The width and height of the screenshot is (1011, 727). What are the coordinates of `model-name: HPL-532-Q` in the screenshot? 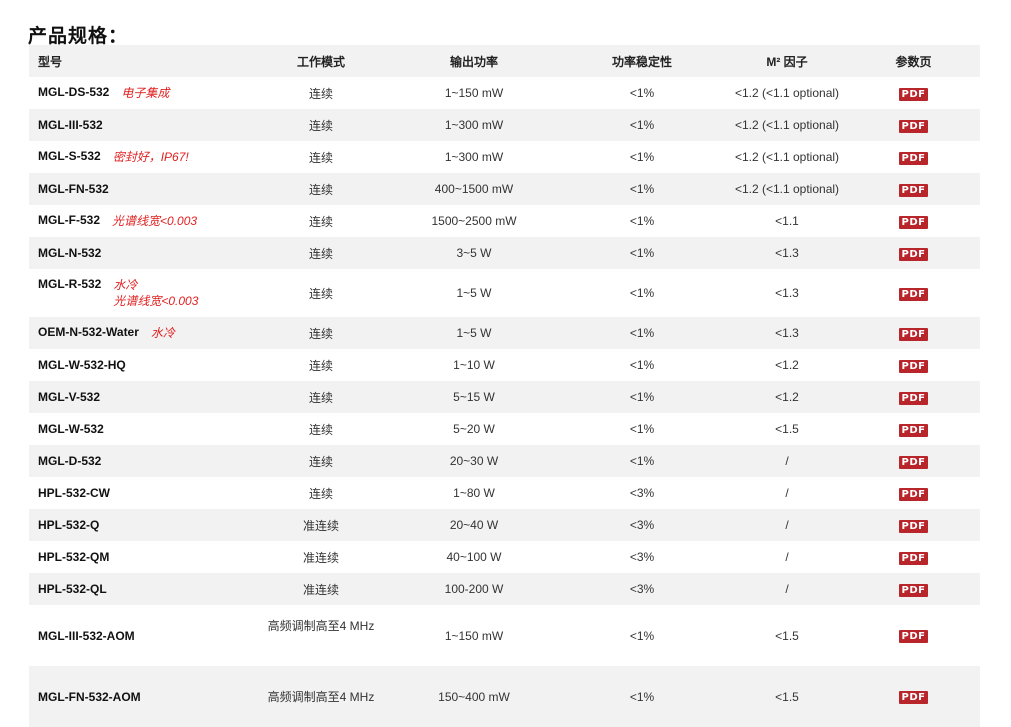 It's located at (69, 525).